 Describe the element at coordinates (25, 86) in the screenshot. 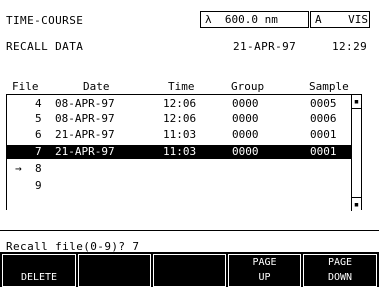

I see `column-header-file: File` at that location.